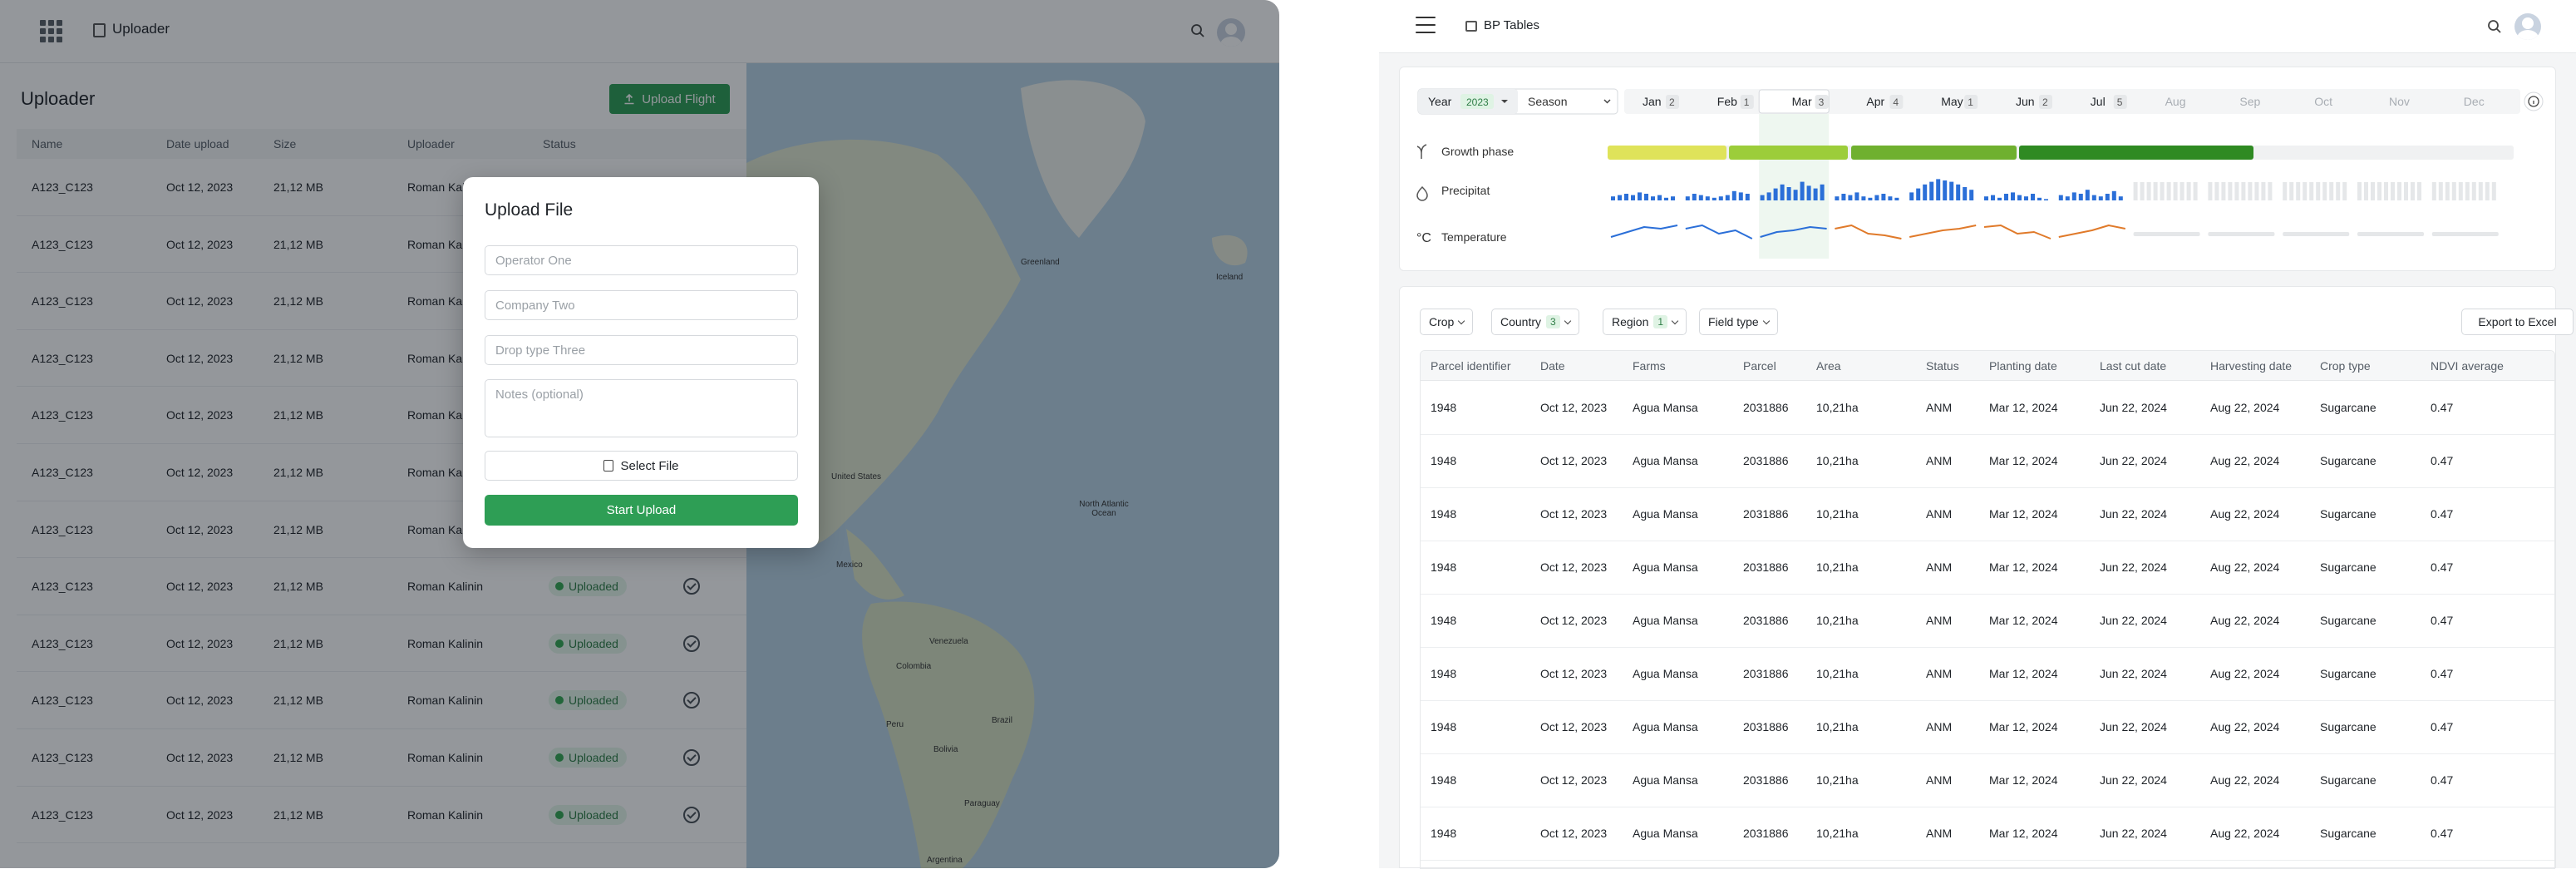 The width and height of the screenshot is (2576, 869). What do you see at coordinates (2484, 101) in the screenshot?
I see `month-tab-dec` at bounding box center [2484, 101].